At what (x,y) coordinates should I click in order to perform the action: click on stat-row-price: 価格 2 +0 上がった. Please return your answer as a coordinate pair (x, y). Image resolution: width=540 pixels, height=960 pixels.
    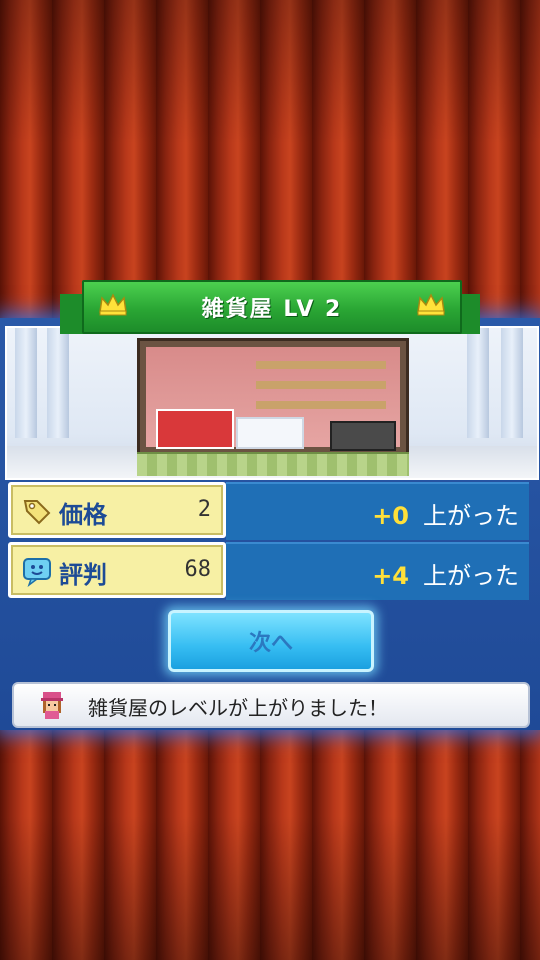
    Looking at the image, I should click on (268, 511).